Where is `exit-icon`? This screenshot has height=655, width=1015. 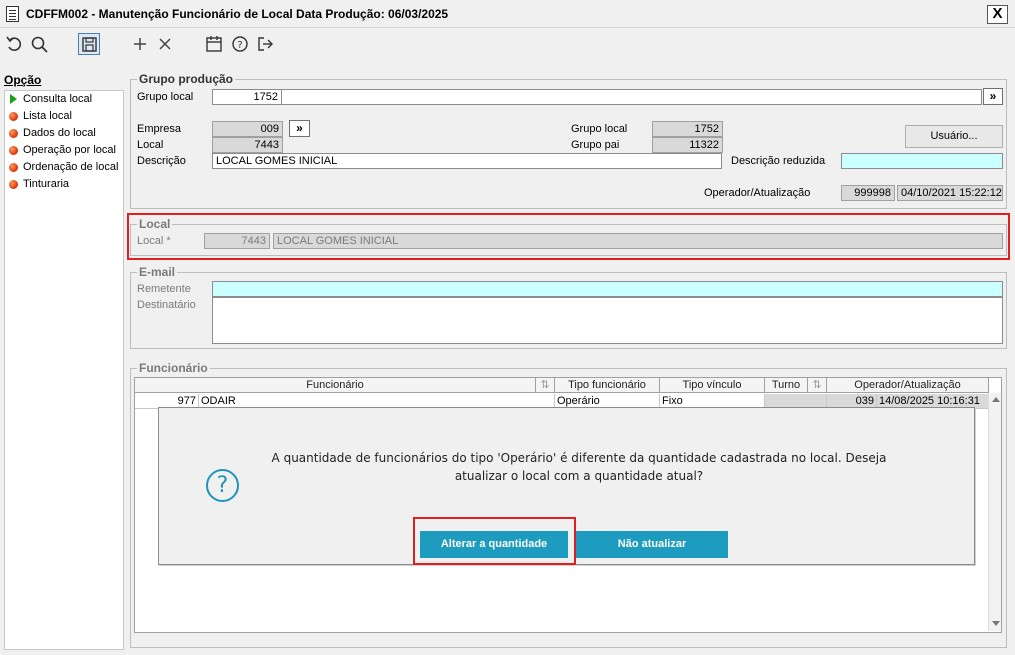
exit-icon is located at coordinates (265, 44).